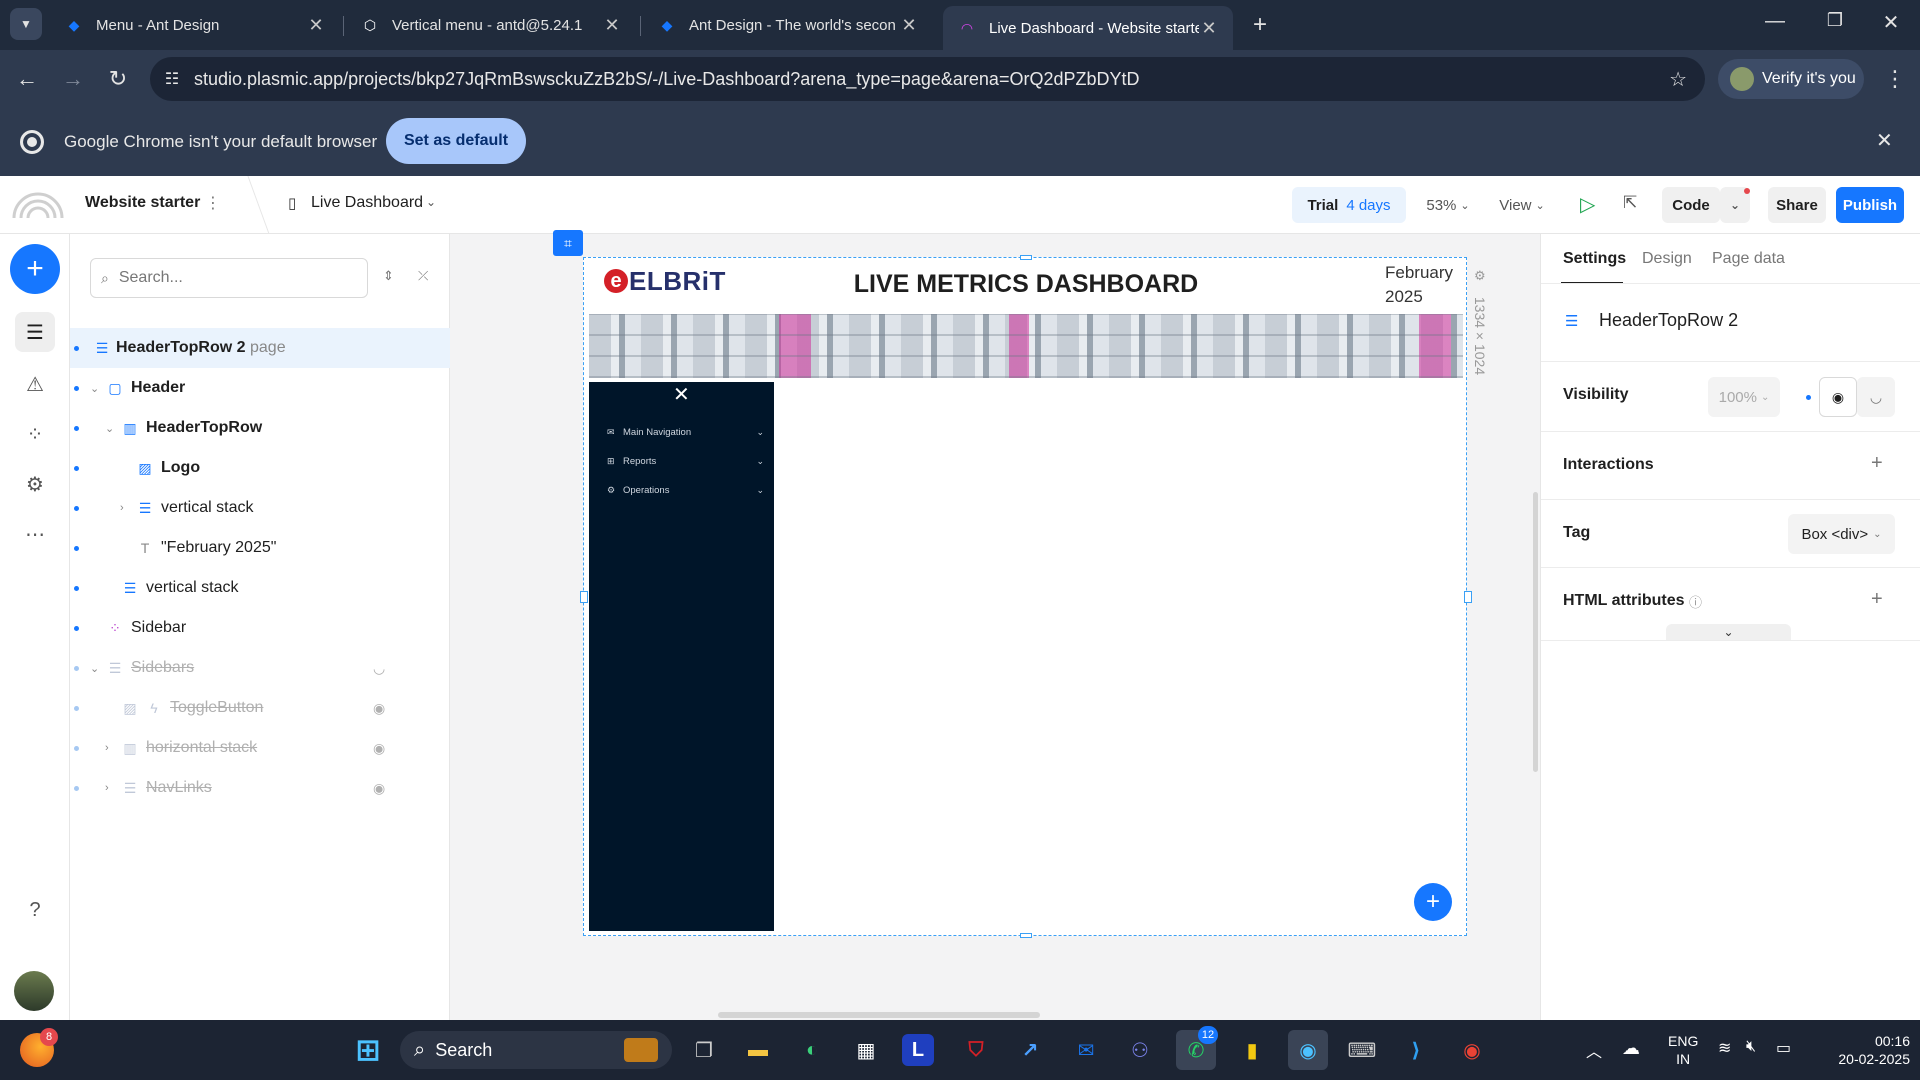  Describe the element at coordinates (388, 276) in the screenshot. I see `expand-all-icon: ⇕` at that location.